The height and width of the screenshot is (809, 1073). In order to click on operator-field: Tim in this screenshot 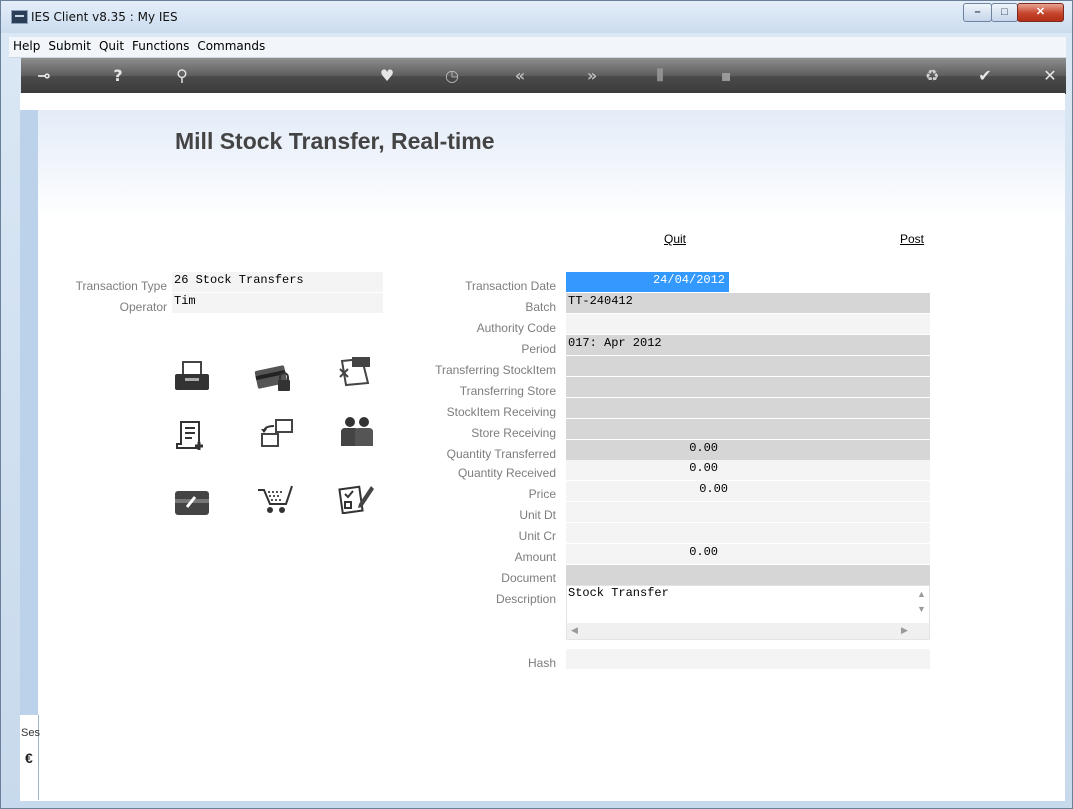, I will do `click(277, 303)`.